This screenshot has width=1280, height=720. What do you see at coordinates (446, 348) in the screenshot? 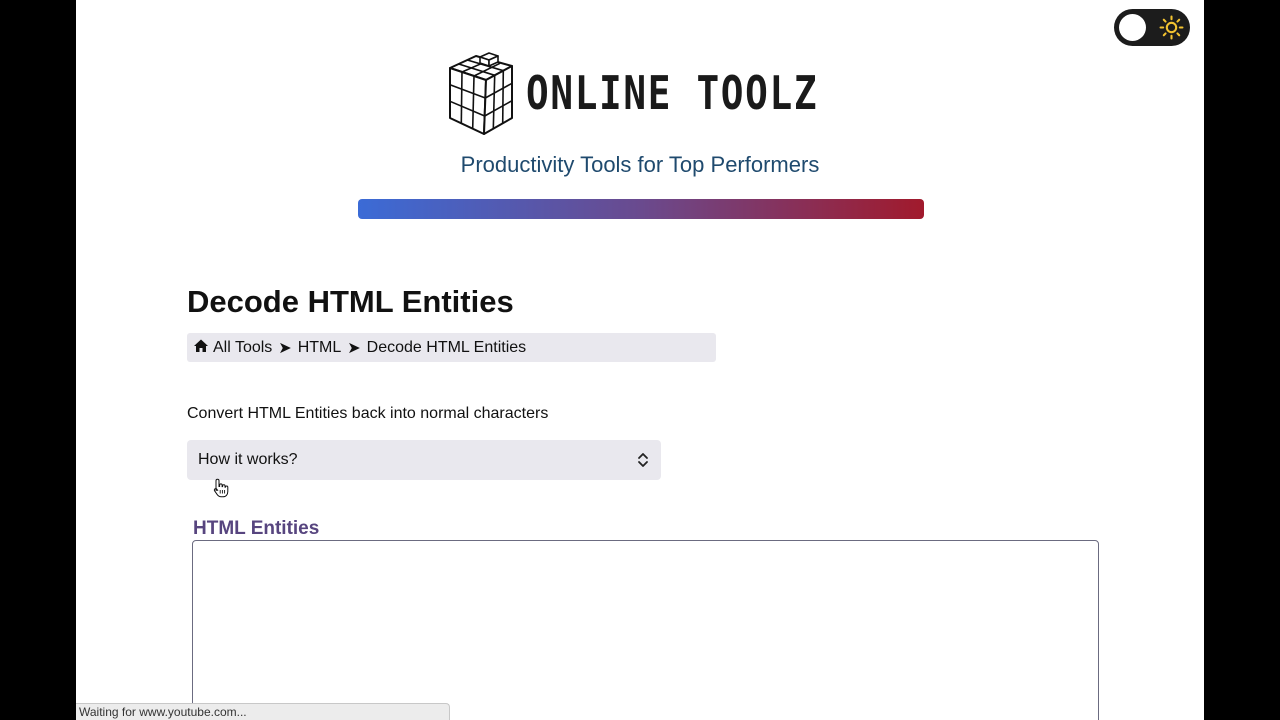
I see `breadcrumb-item-current: Decode HTML Entities` at bounding box center [446, 348].